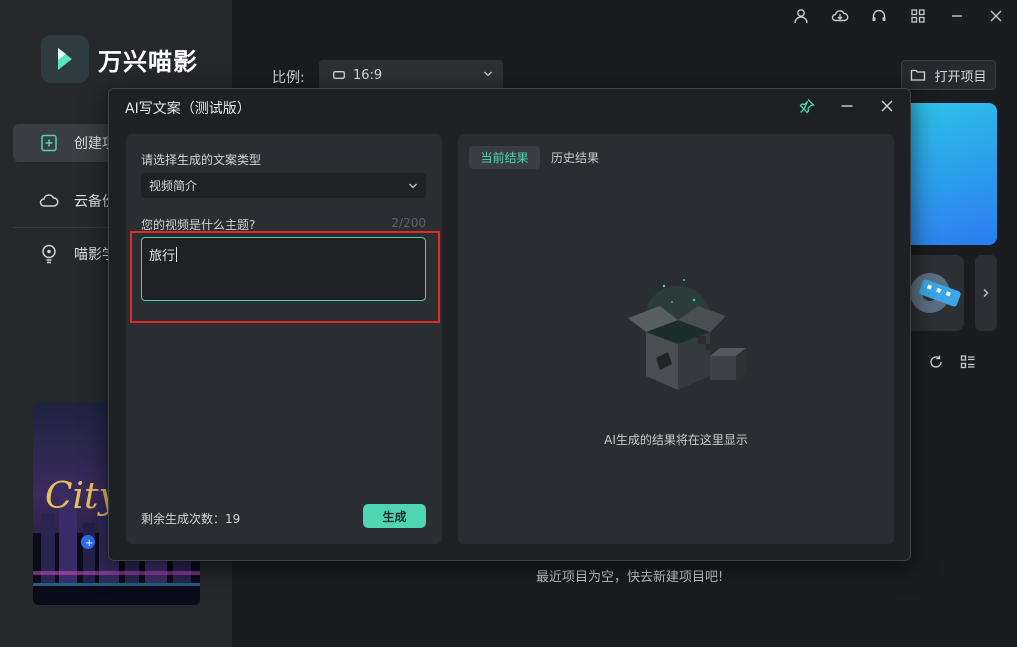 This screenshot has width=1017, height=647. Describe the element at coordinates (368, 75) in the screenshot. I see `ratio-value: 16:9` at that location.